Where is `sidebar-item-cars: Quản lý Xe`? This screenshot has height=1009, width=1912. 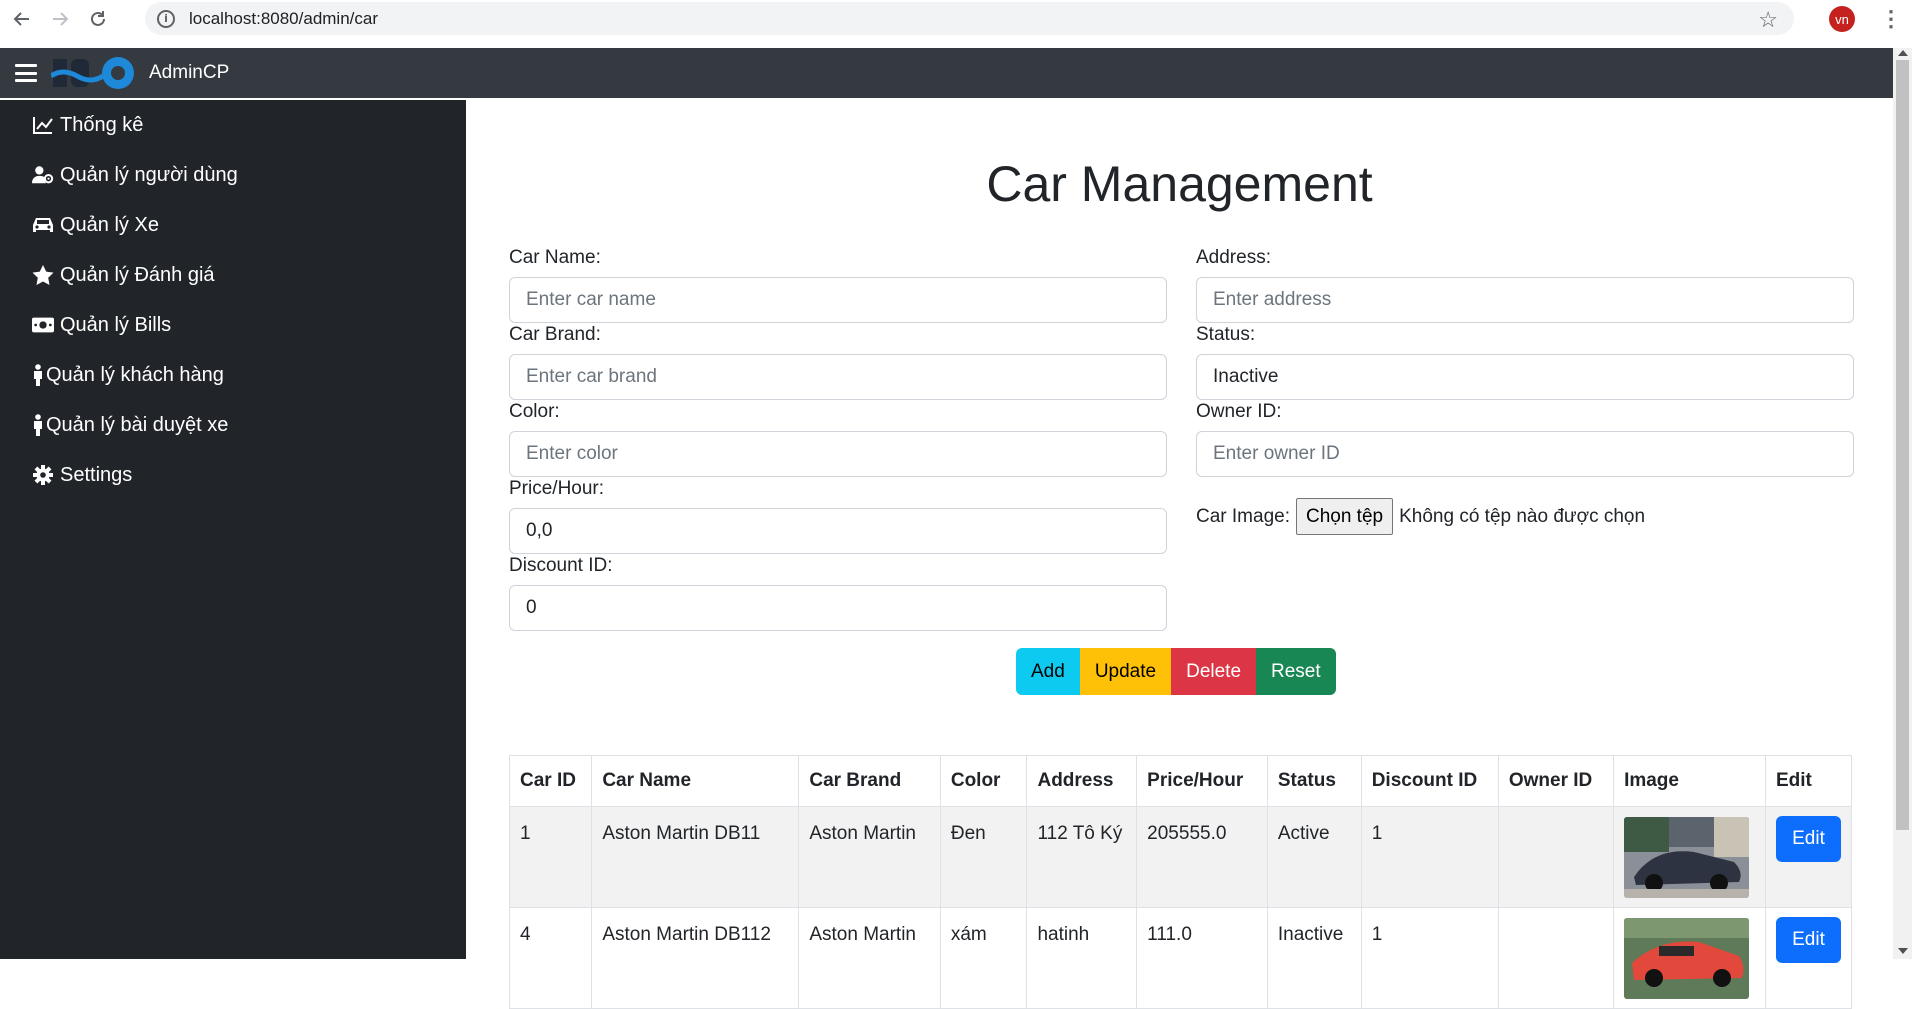 sidebar-item-cars: Quản lý Xe is located at coordinates (233, 225).